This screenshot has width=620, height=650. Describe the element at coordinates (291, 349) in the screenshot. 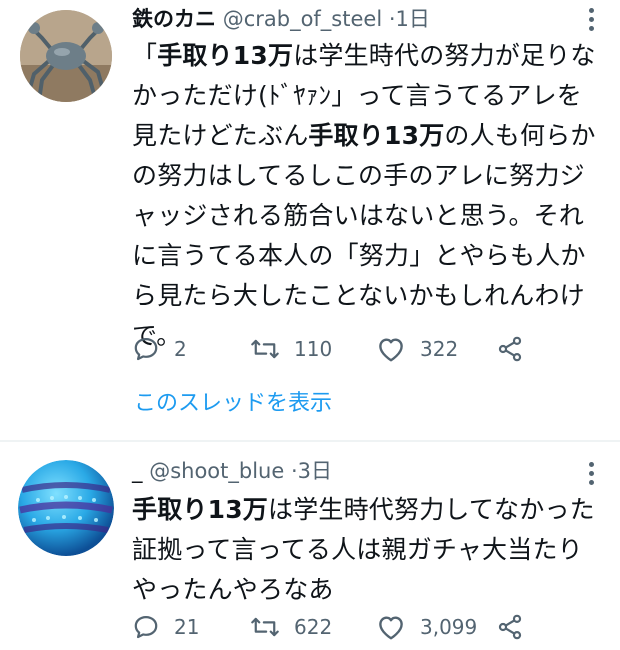

I see `retweet-button: 110` at that location.